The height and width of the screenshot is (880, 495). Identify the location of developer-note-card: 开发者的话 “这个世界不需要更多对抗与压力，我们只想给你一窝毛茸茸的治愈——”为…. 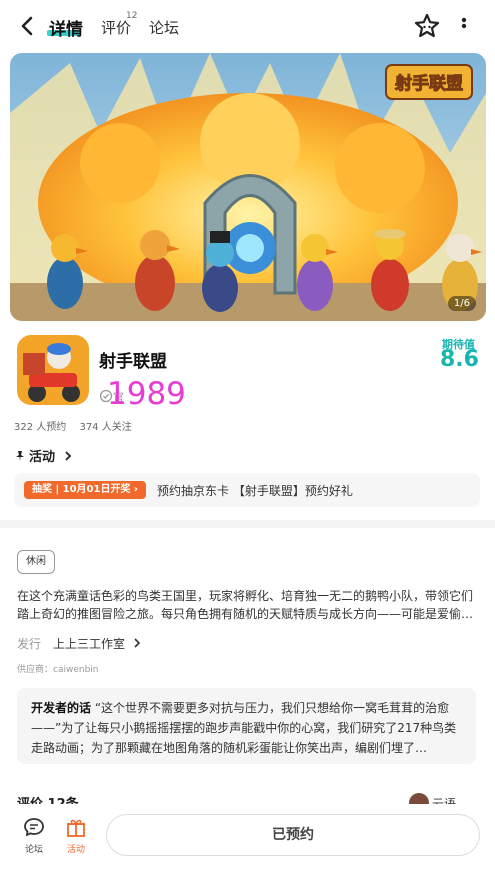
(246, 726).